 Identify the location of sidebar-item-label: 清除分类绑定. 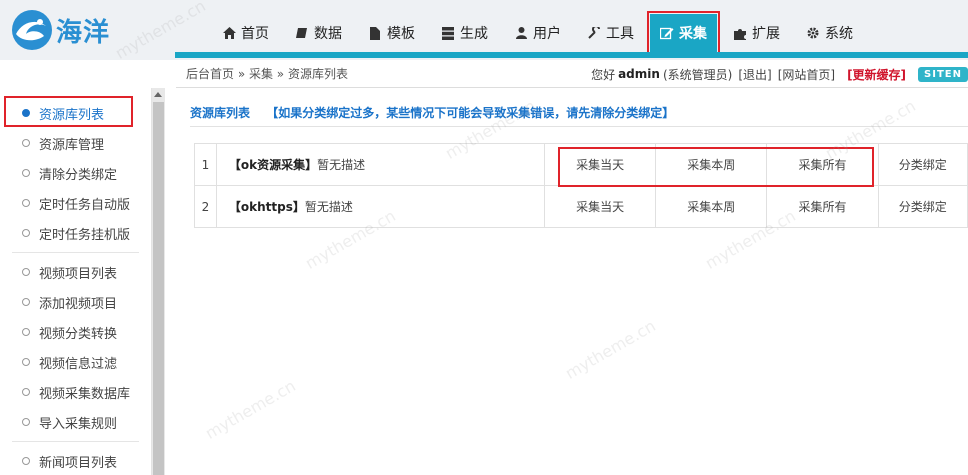
(78, 175).